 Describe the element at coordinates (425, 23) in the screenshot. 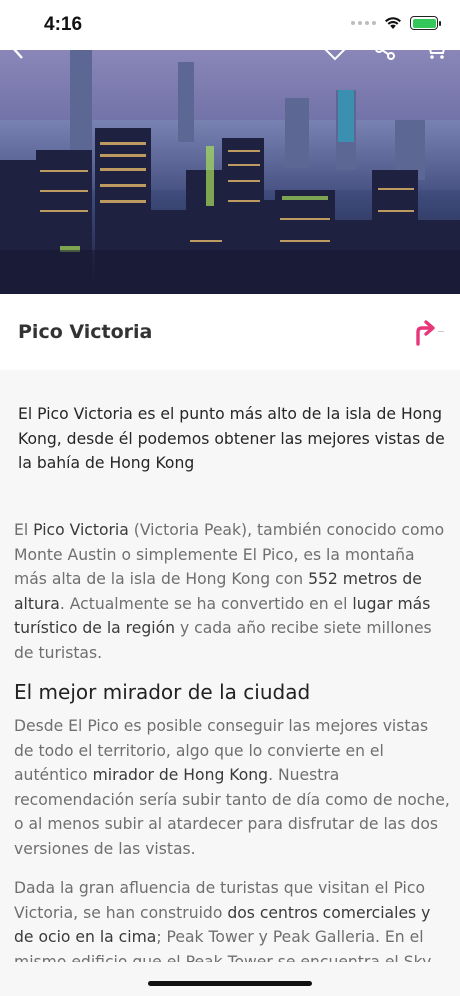

I see `battery-icon` at that location.